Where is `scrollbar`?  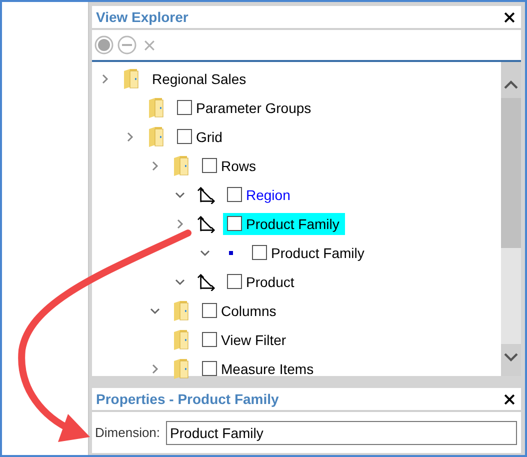
scrollbar is located at coordinates (511, 219).